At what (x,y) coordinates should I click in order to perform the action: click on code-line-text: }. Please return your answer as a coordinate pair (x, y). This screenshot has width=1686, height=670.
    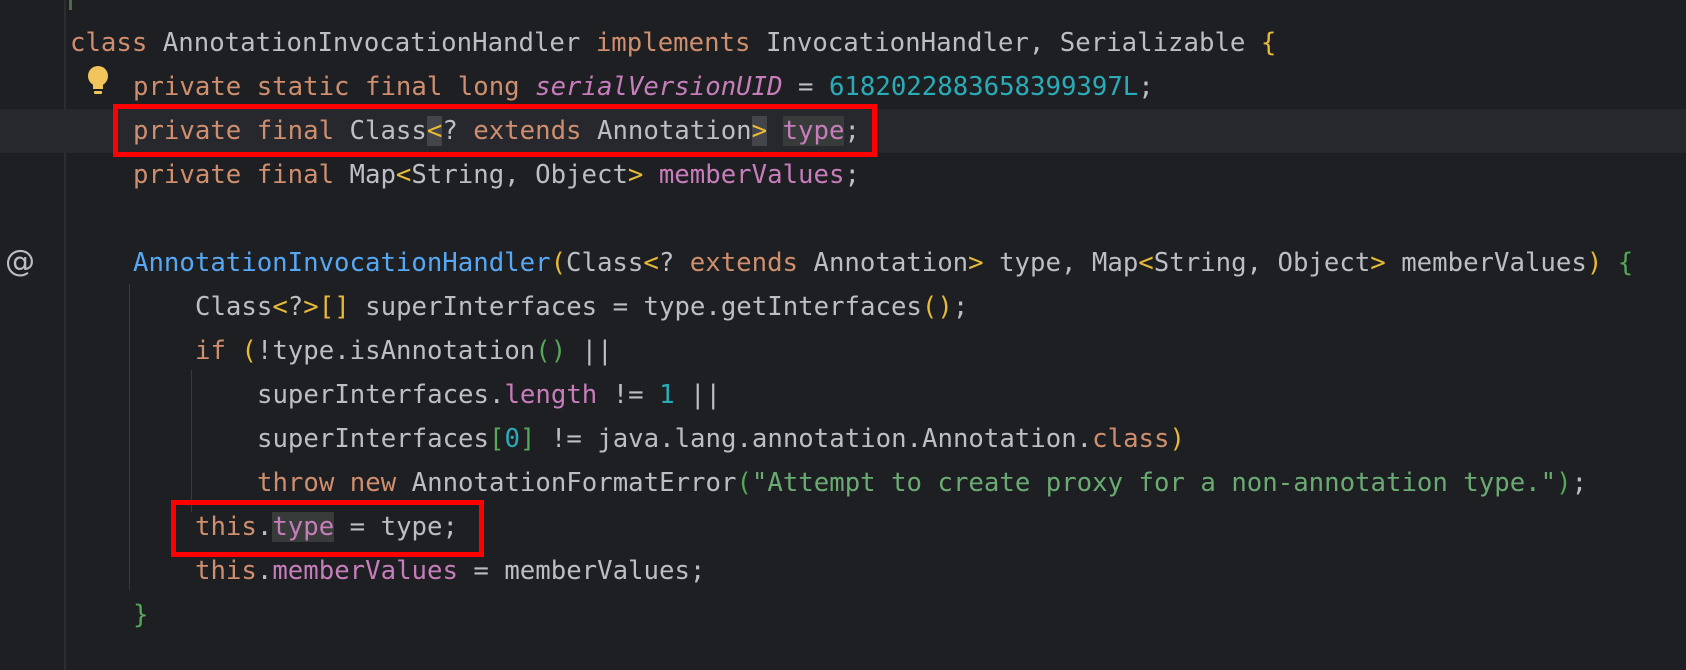
    Looking at the image, I should click on (140, 615).